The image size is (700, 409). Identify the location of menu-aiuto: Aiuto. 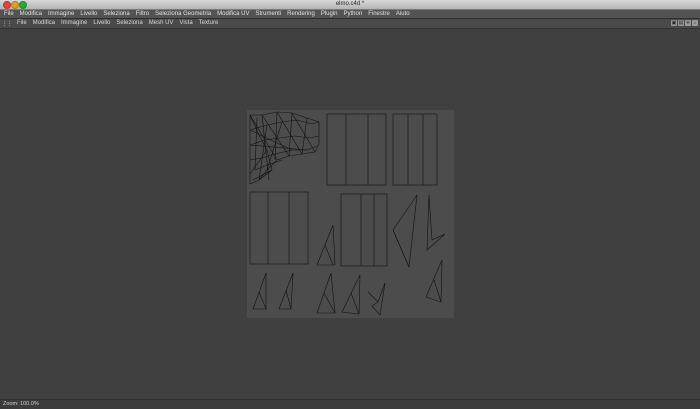
(403, 14).